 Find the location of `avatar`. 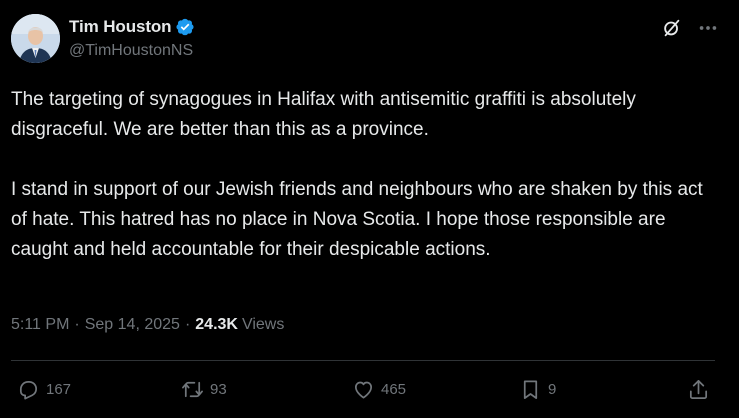

avatar is located at coordinates (35, 38).